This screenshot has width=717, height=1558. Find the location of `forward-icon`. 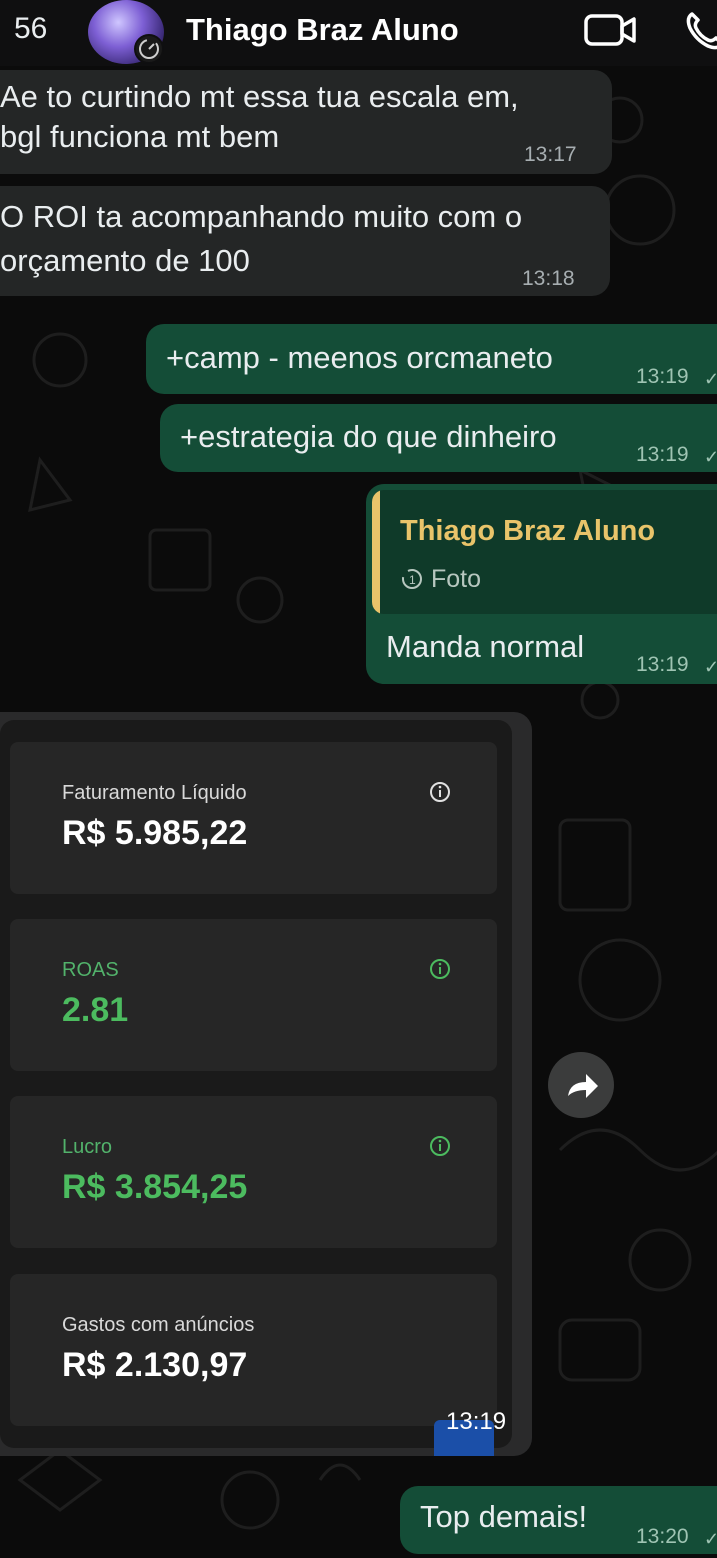

forward-icon is located at coordinates (583, 1086).